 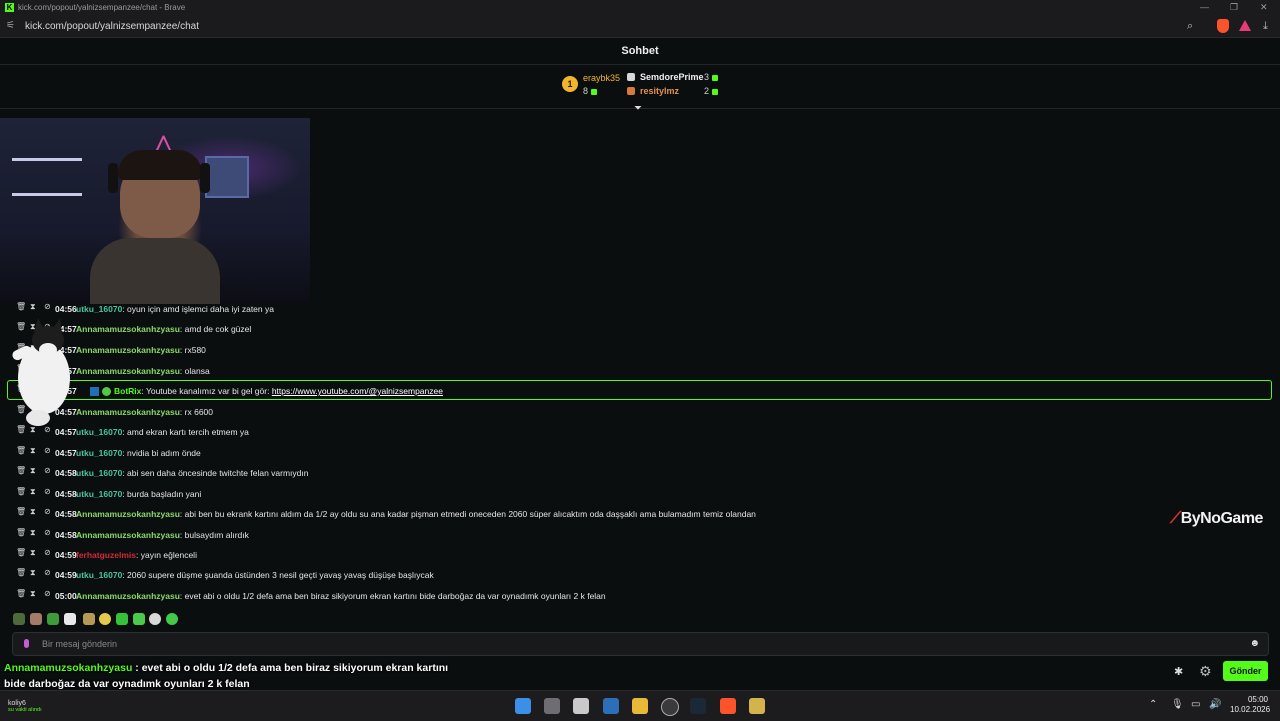 What do you see at coordinates (1223, 26) in the screenshot?
I see `brave-shield-icon` at bounding box center [1223, 26].